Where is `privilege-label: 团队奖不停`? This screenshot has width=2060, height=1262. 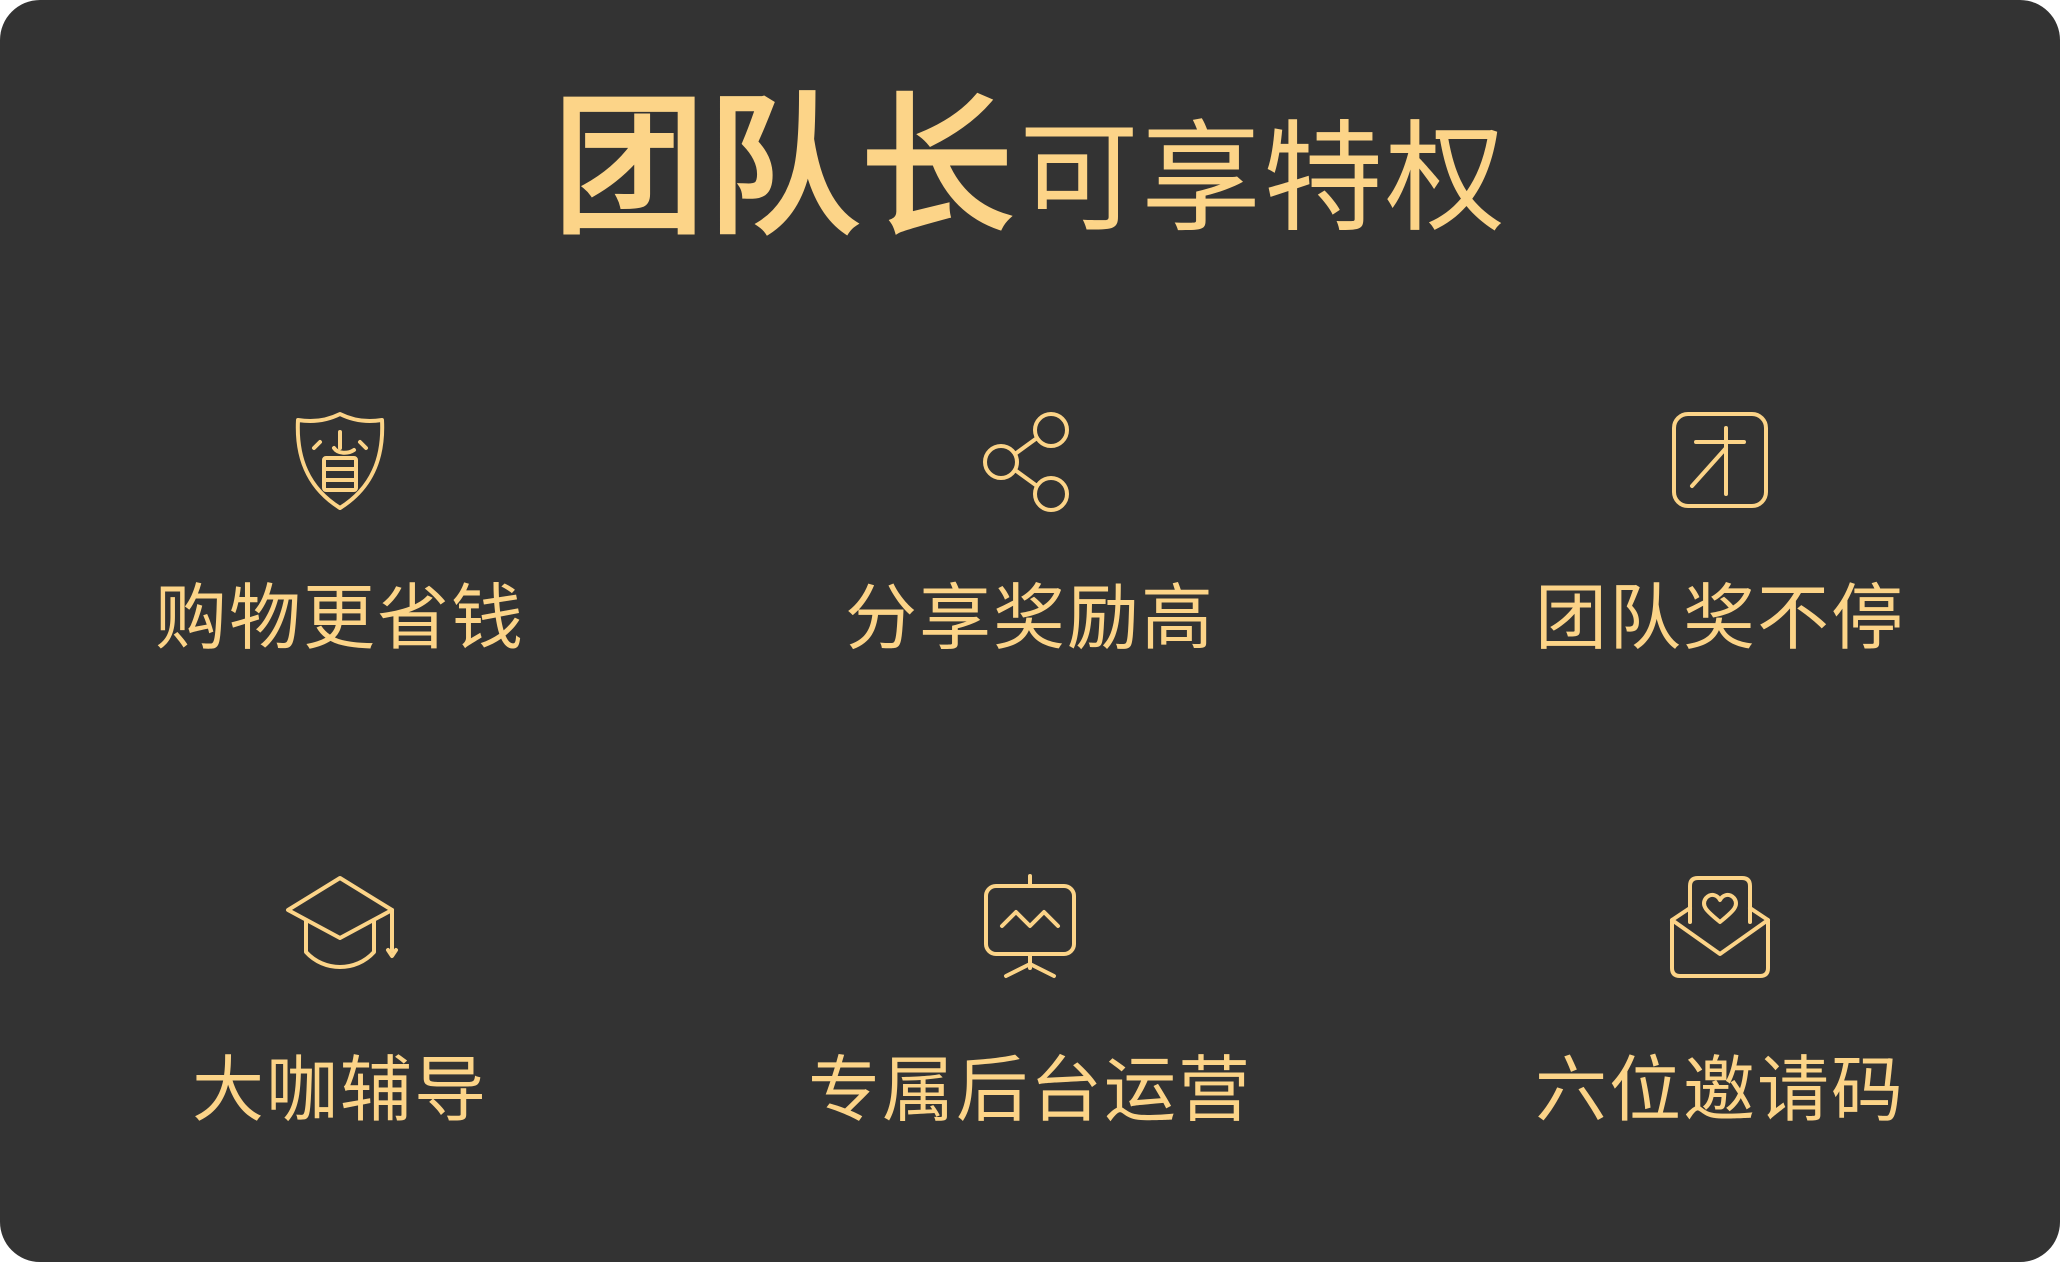
privilege-label: 团队奖不停 is located at coordinates (1719, 618).